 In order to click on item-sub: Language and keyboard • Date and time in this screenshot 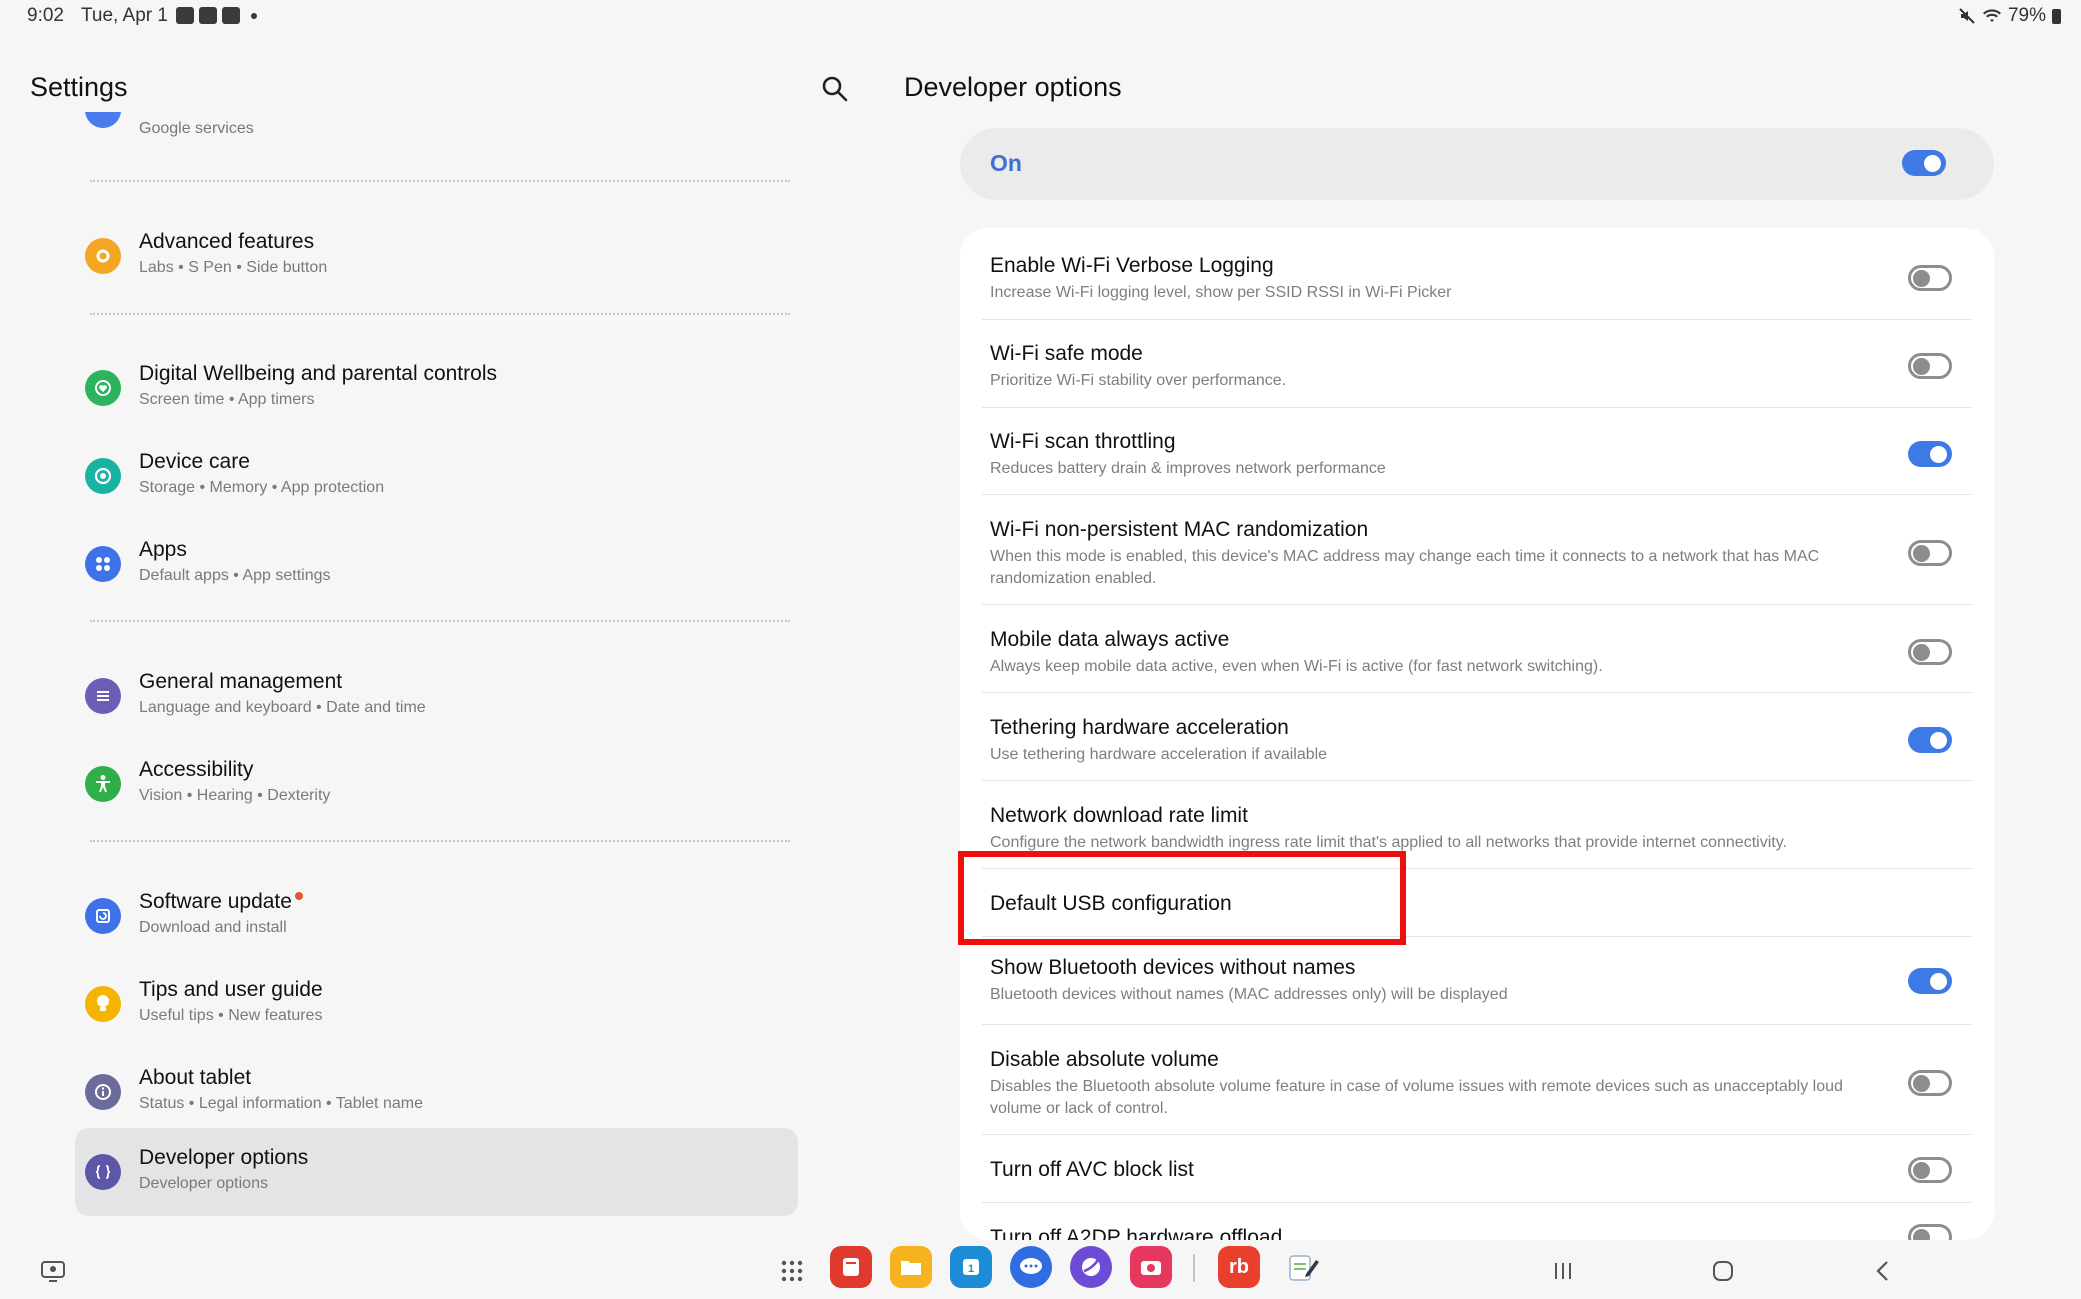, I will do `click(282, 707)`.